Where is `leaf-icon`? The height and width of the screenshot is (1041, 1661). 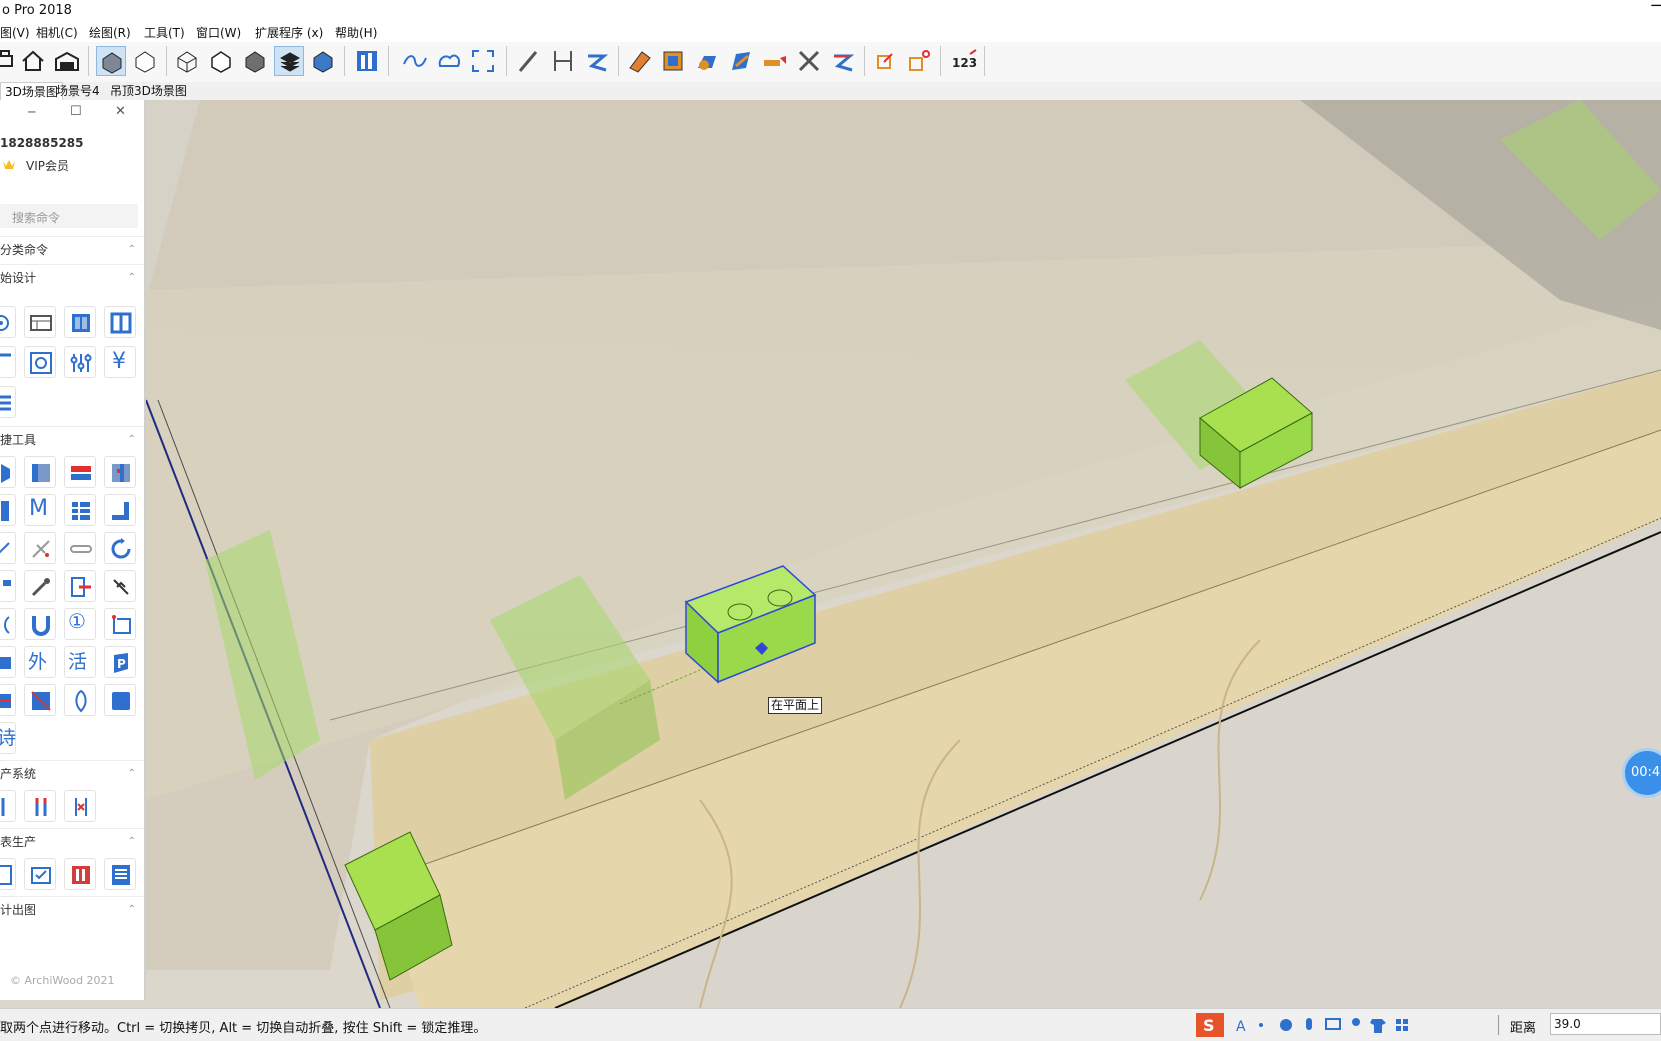
leaf-icon is located at coordinates (80, 700).